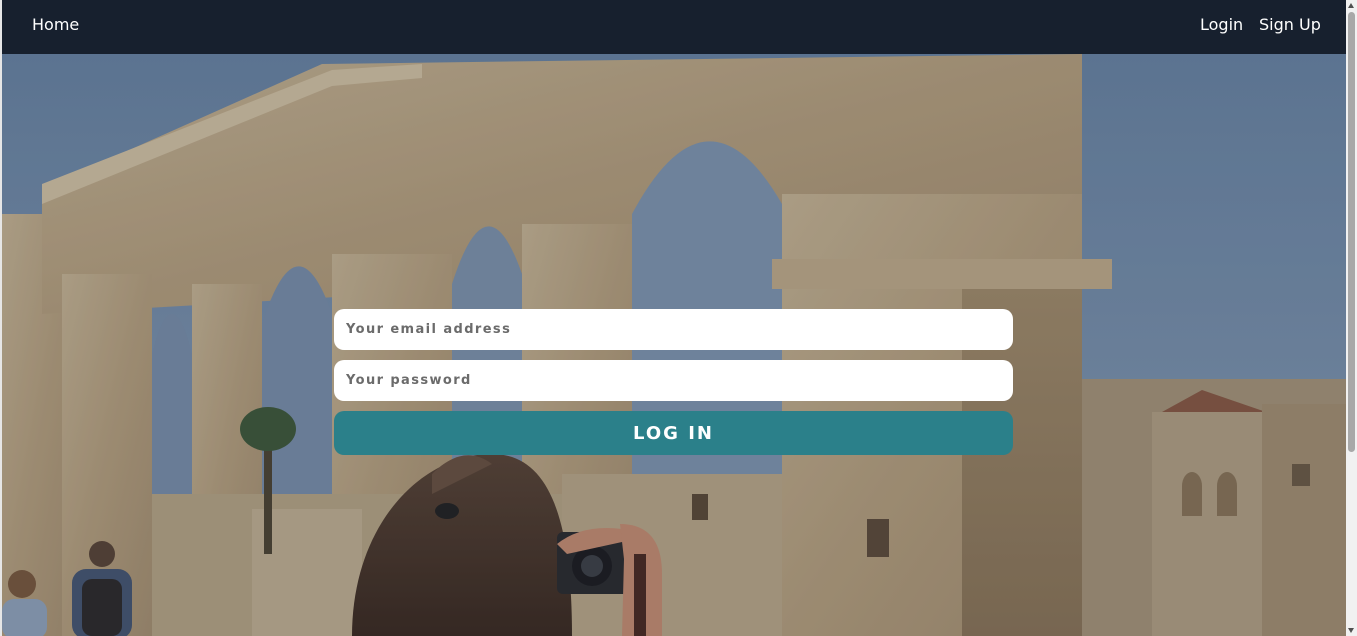 Image resolution: width=1357 pixels, height=636 pixels. Describe the element at coordinates (1351, 232) in the screenshot. I see `scrollbar-thumb` at that location.